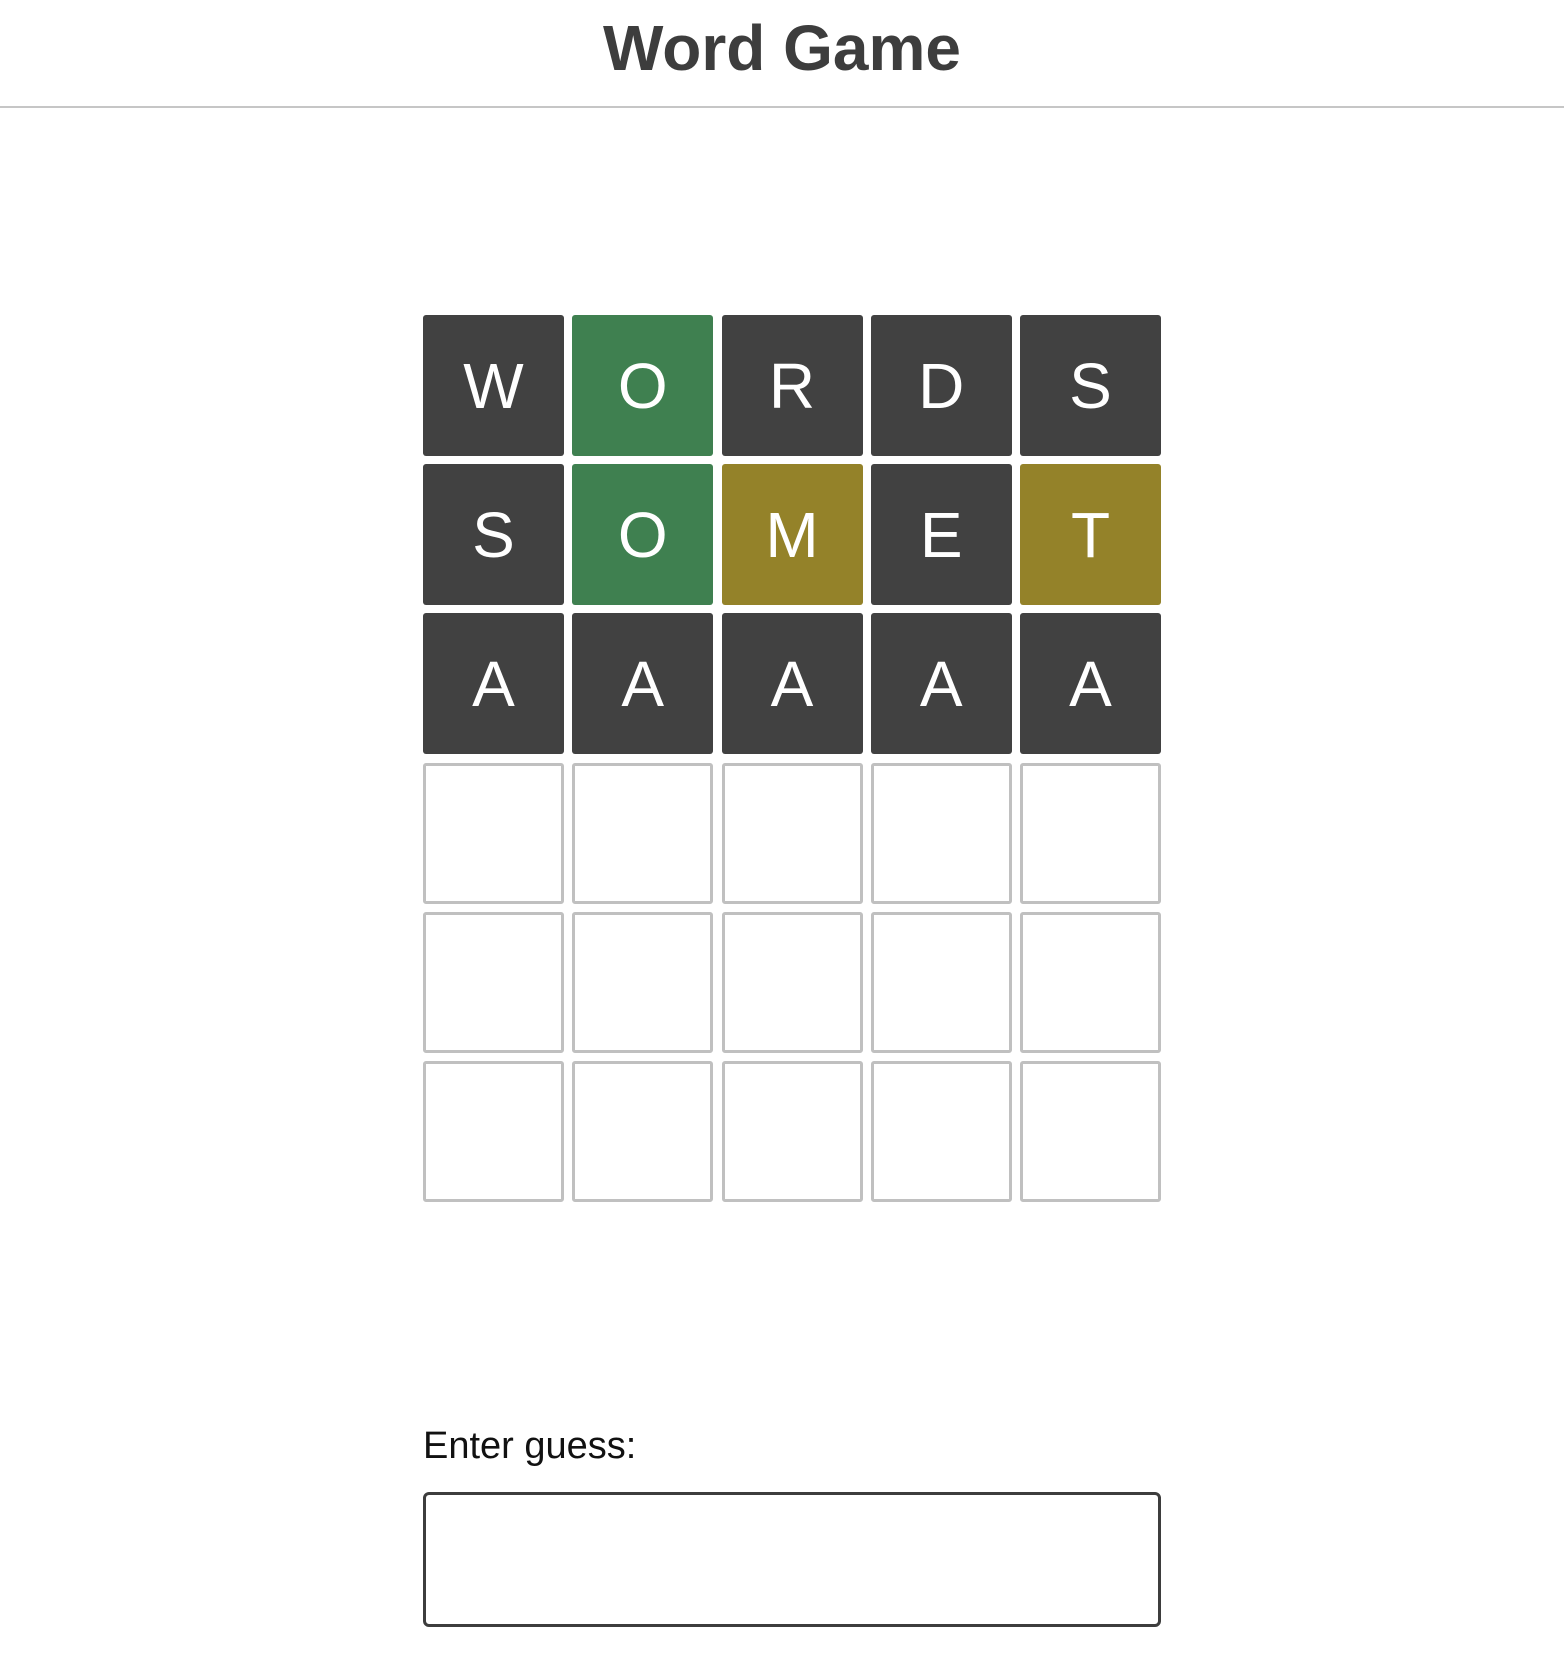  I want to click on header: Word Game, so click(782, 54).